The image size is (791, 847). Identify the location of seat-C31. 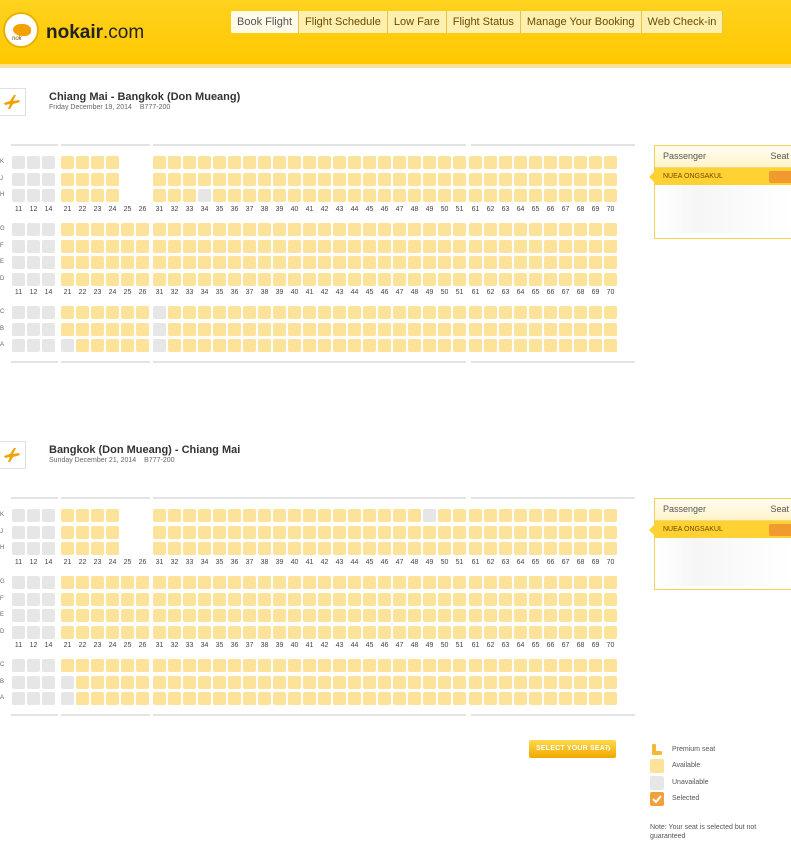
(159, 665).